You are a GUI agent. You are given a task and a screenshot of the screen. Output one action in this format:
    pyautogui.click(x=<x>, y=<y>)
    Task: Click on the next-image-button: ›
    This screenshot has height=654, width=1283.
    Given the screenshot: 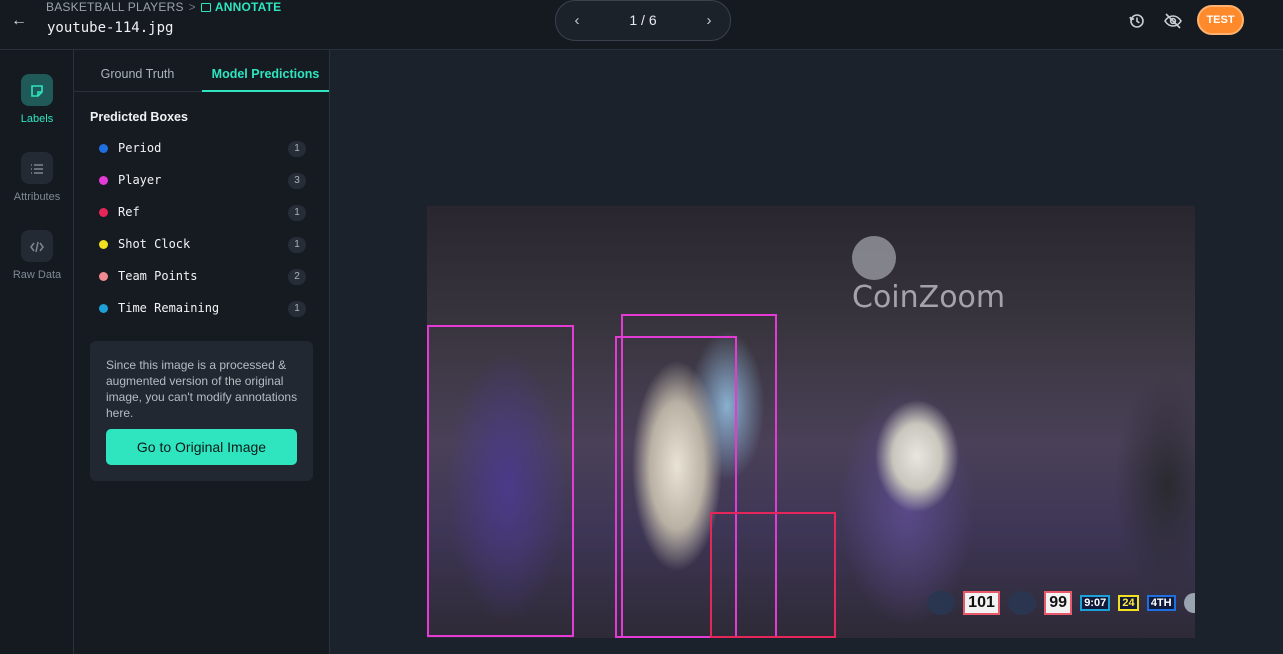 What is the action you would take?
    pyautogui.click(x=709, y=21)
    